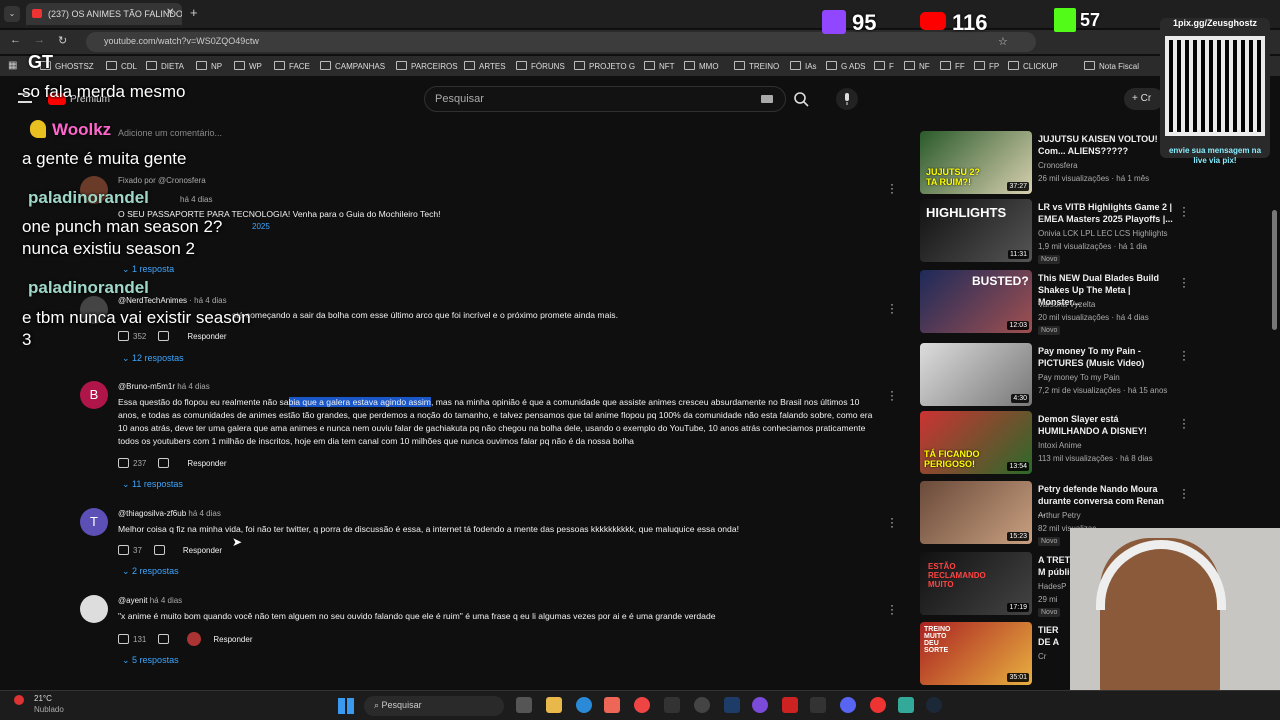 This screenshot has height=720, width=1280. What do you see at coordinates (12, 65) in the screenshot?
I see `apps-icon: ▦` at bounding box center [12, 65].